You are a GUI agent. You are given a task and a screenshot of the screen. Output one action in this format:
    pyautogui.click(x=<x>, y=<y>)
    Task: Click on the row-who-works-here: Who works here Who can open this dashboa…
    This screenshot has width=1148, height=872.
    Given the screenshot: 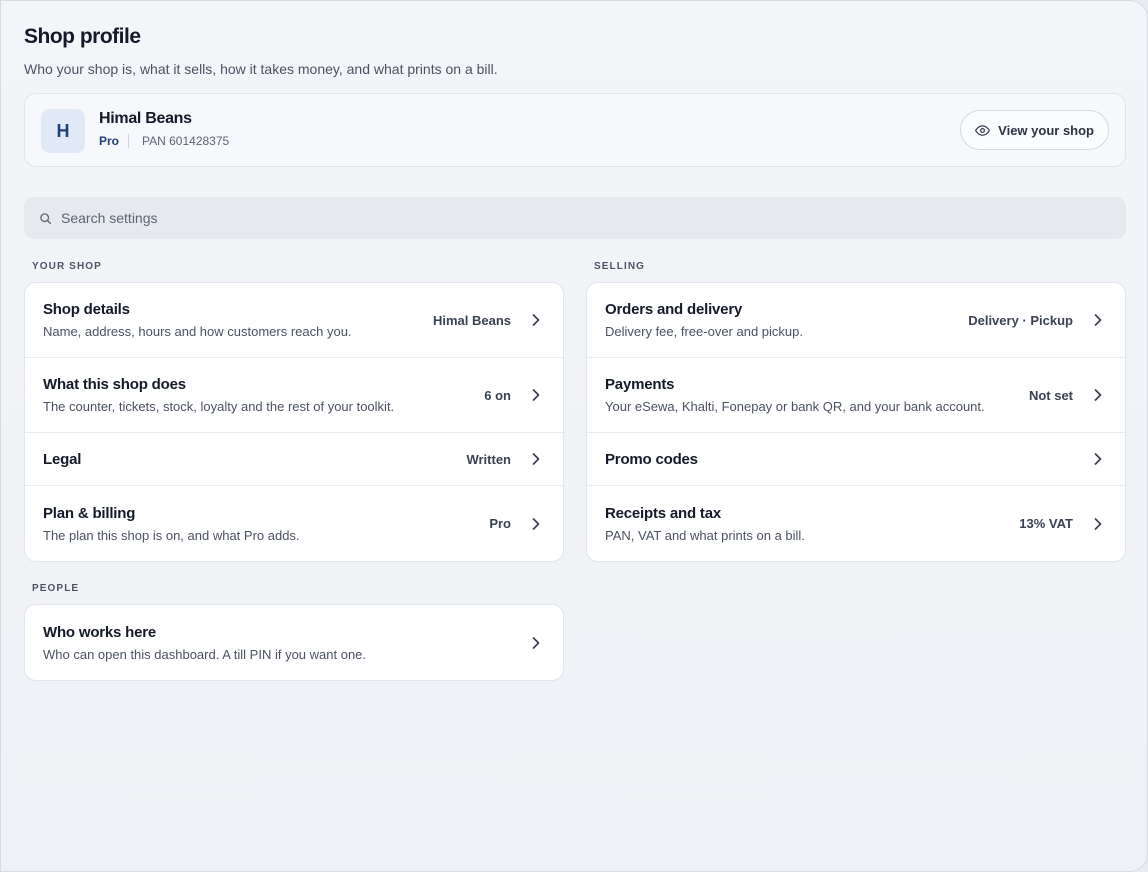 What is the action you would take?
    pyautogui.click(x=294, y=642)
    